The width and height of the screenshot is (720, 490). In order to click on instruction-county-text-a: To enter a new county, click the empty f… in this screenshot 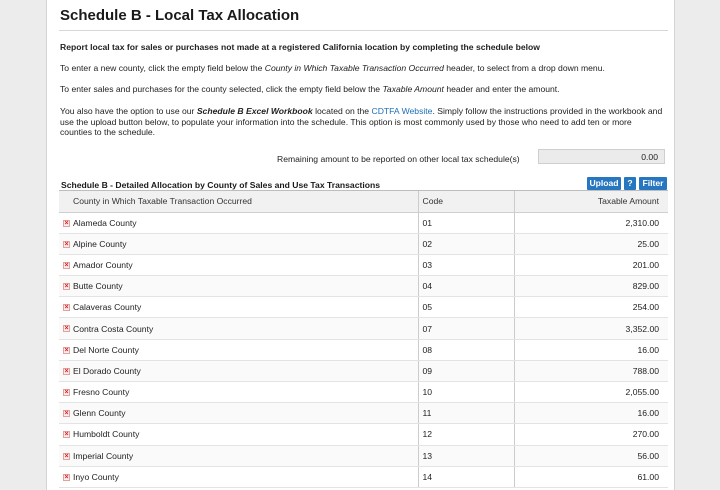, I will do `click(162, 68)`.